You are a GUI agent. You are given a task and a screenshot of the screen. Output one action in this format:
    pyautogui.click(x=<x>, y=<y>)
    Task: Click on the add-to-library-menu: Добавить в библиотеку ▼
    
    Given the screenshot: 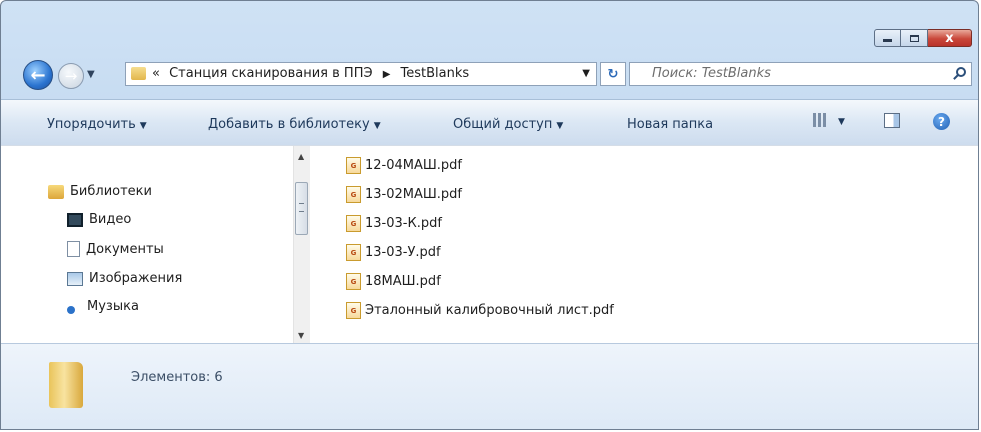 What is the action you would take?
    pyautogui.click(x=294, y=124)
    